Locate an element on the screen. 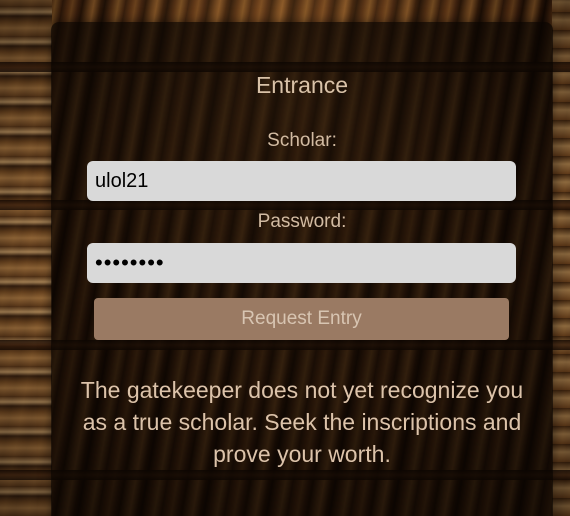 The height and width of the screenshot is (516, 570). password-input is located at coordinates (301, 263).